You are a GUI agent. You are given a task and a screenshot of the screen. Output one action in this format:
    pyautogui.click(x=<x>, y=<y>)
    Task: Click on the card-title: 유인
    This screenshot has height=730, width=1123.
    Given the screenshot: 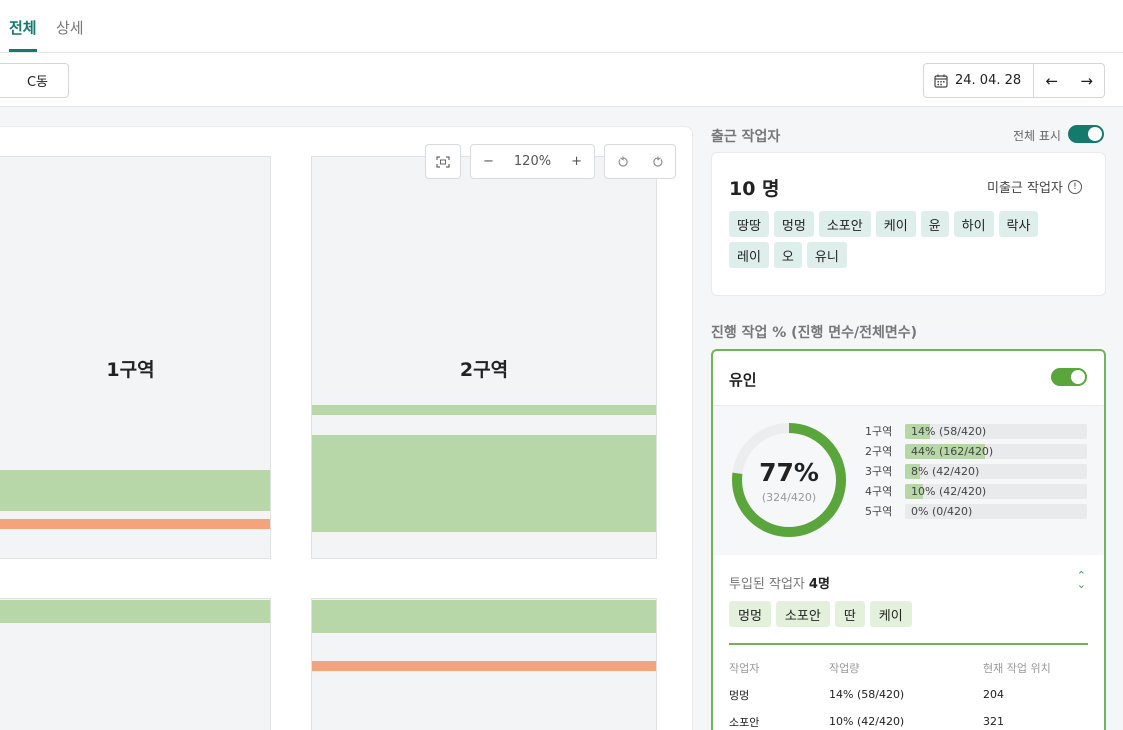 What is the action you would take?
    pyautogui.click(x=743, y=380)
    